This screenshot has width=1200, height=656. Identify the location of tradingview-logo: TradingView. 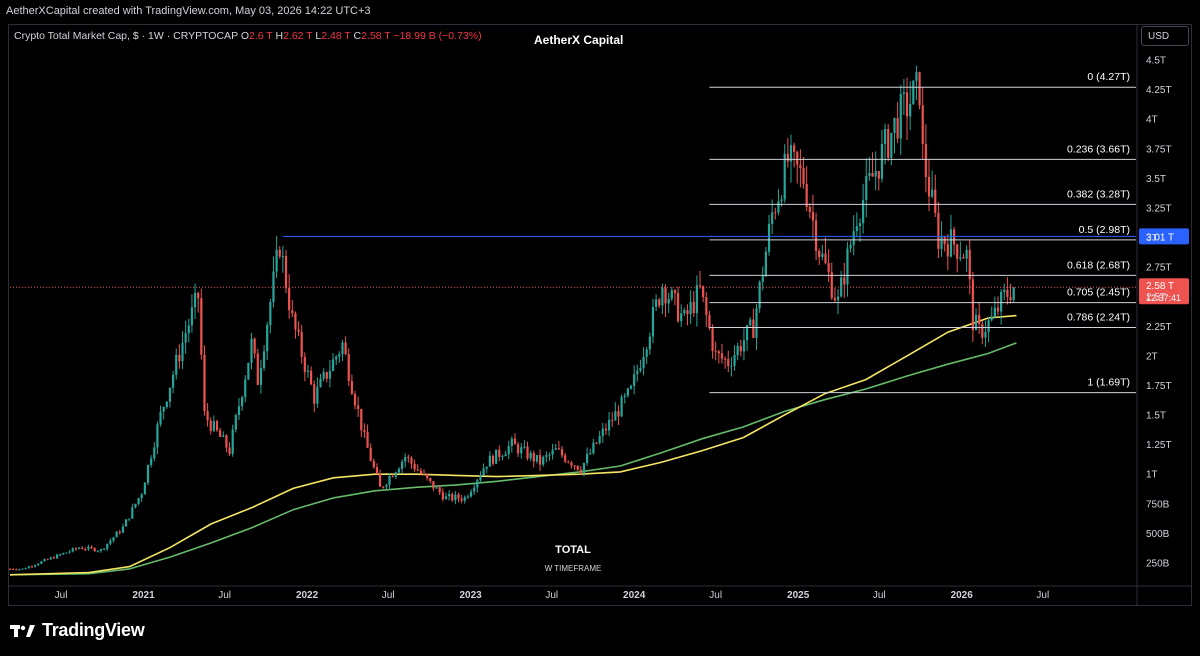
(77, 630).